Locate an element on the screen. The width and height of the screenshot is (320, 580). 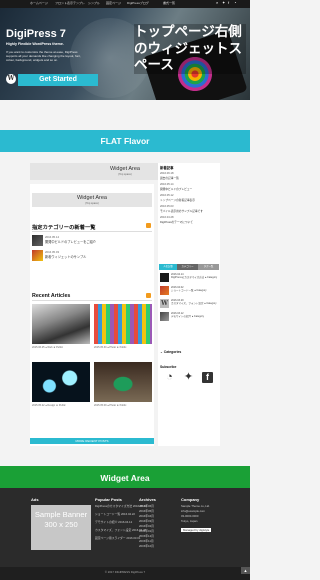
footer-popular-title: Popular Posts is located at coordinates (108, 499).